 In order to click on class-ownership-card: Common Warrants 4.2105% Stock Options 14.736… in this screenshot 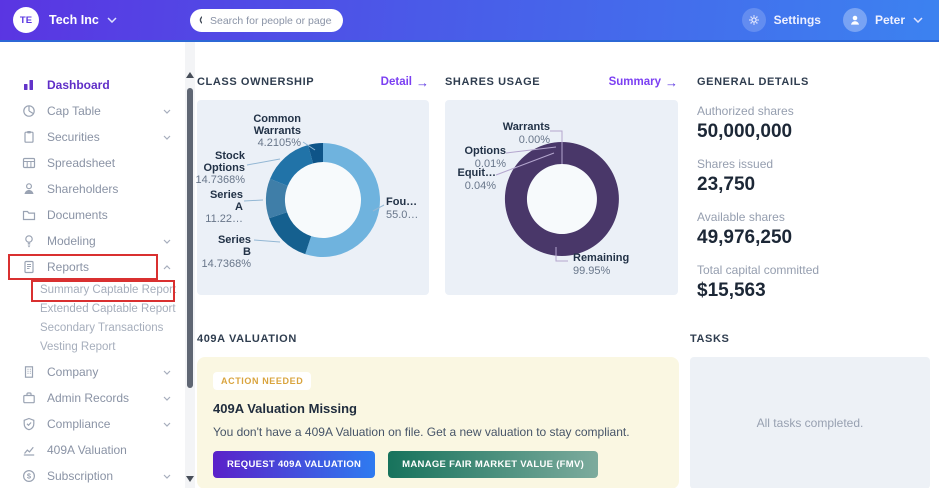, I will do `click(312, 197)`.